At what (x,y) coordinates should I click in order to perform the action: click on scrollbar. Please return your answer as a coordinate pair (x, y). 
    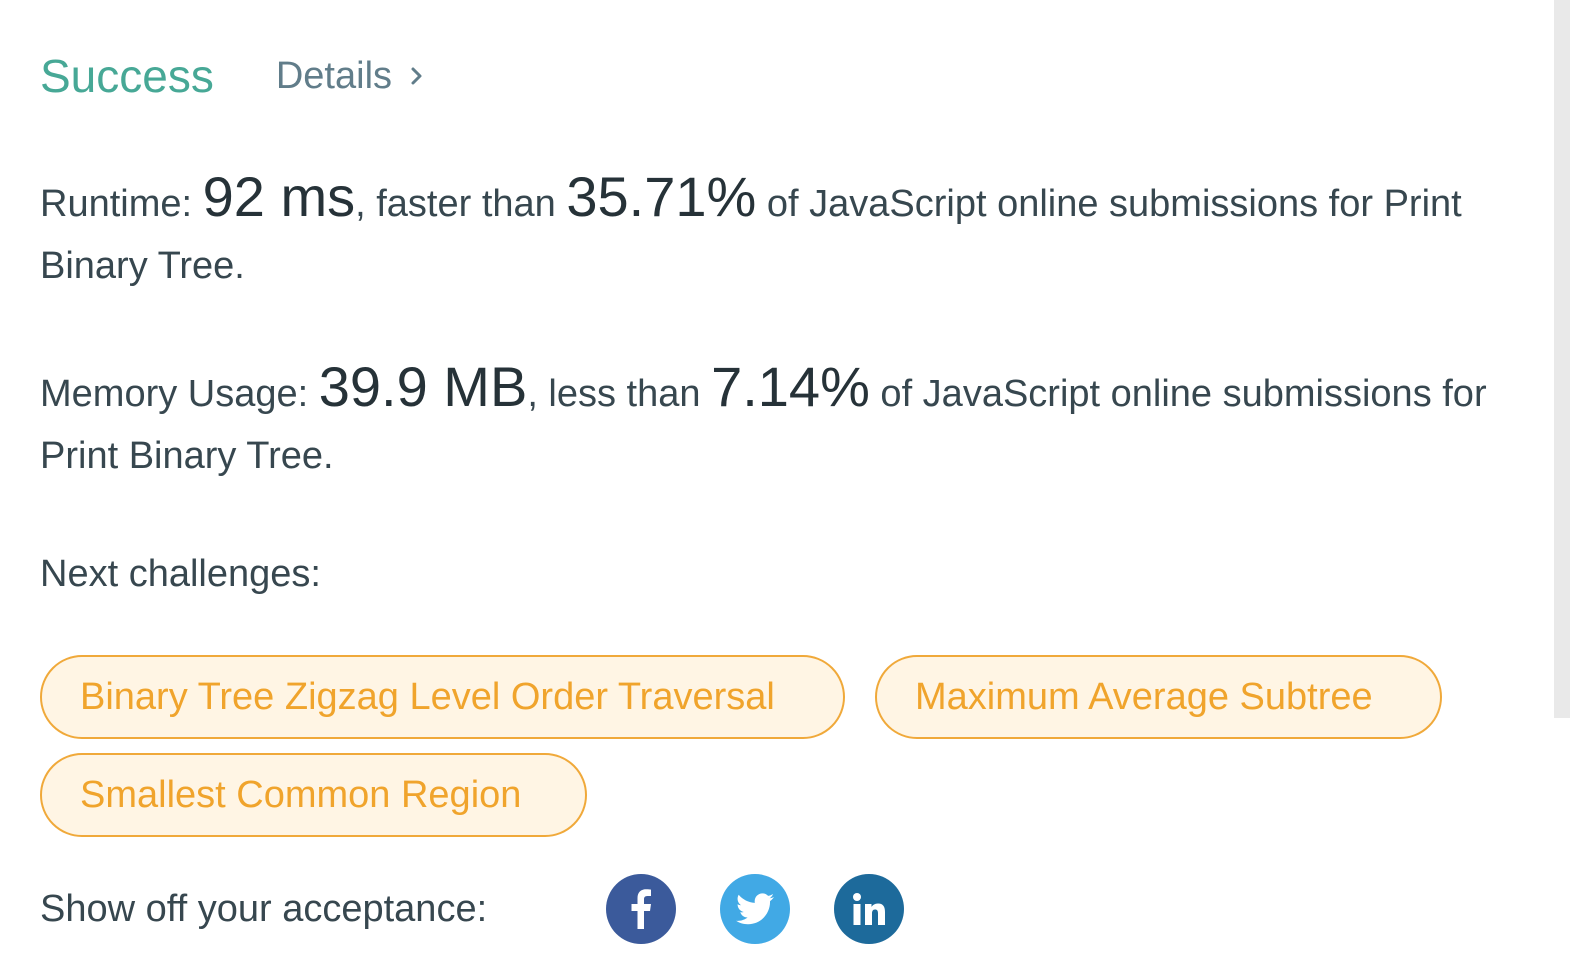
    Looking at the image, I should click on (1562, 359).